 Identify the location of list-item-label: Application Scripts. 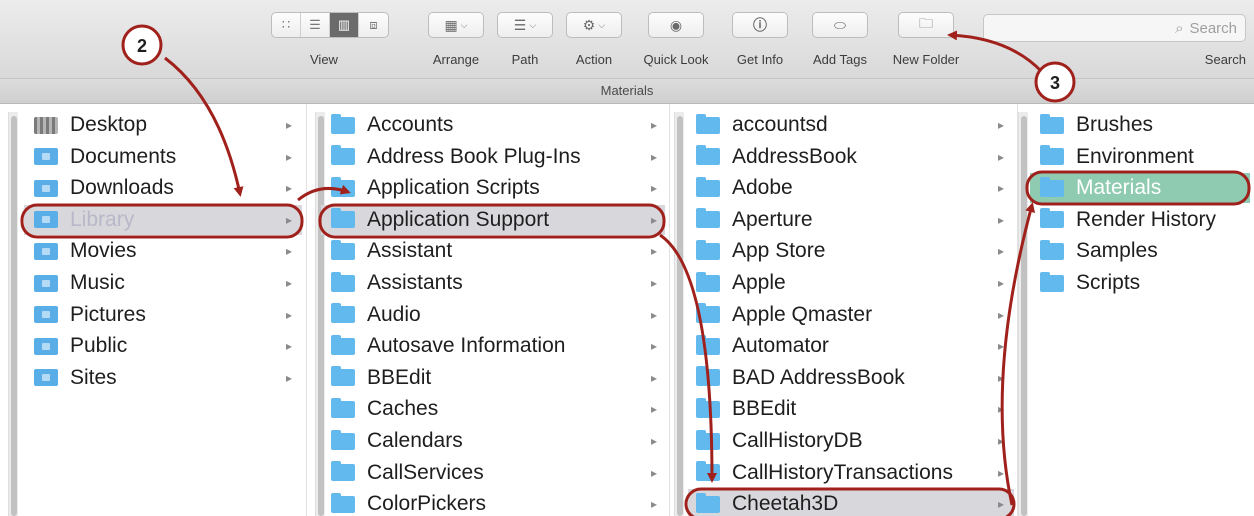
(453, 188).